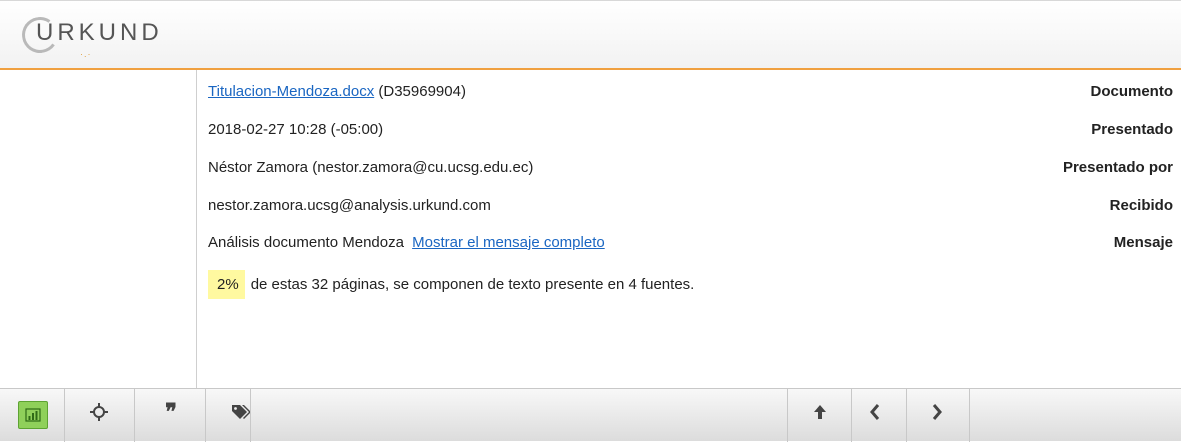 This screenshot has height=442, width=1181. I want to click on urkund-logo: URKUND ·.·, so click(120, 37).